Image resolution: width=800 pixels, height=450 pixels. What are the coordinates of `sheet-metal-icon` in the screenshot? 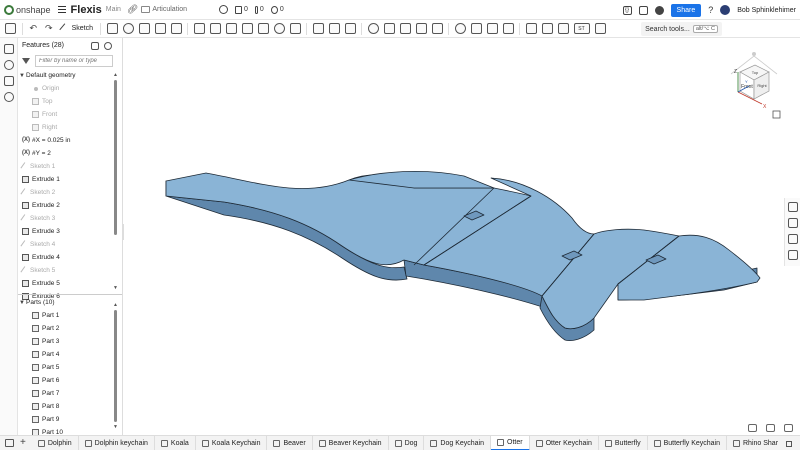 It's located at (476, 28).